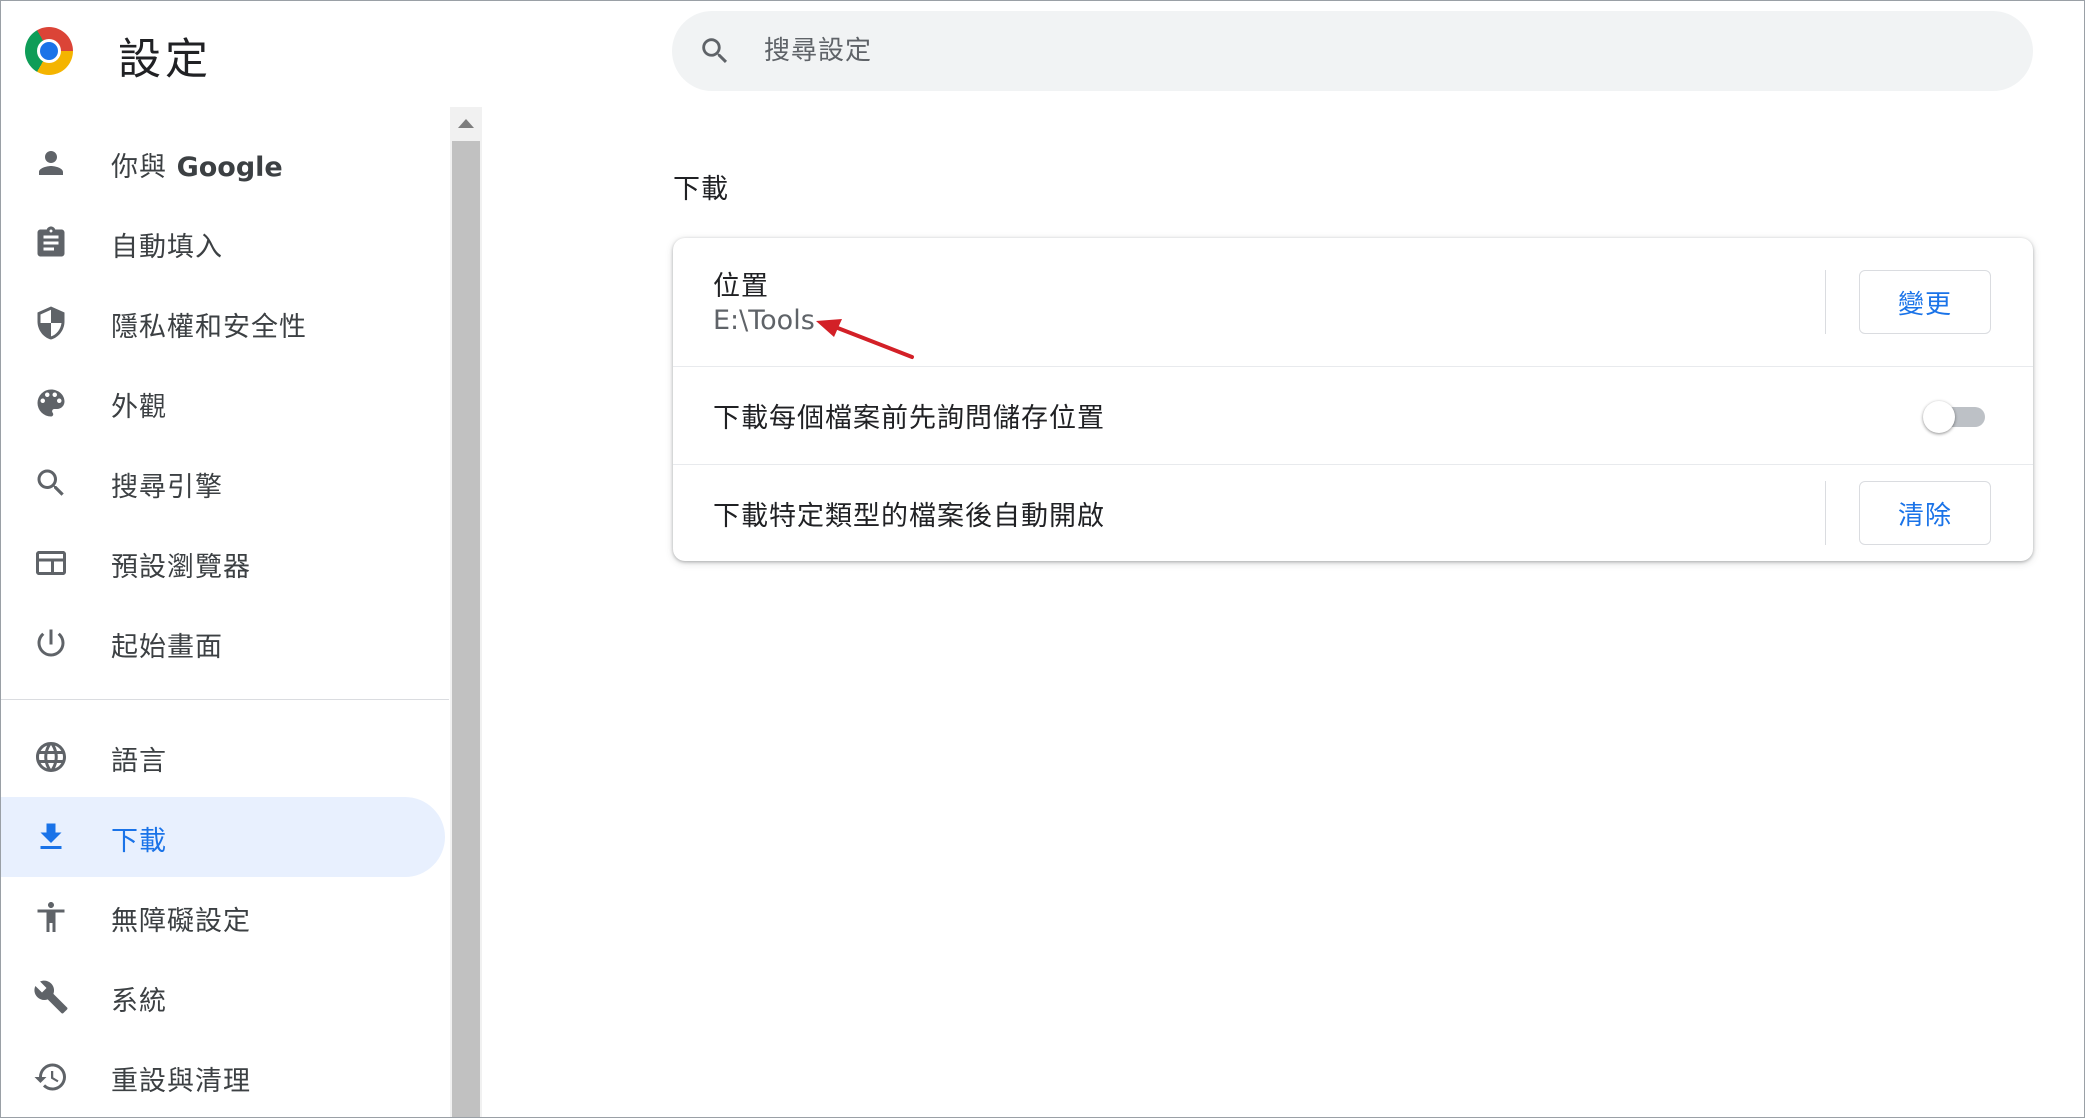 The image size is (2085, 1118). Describe the element at coordinates (1925, 513) in the screenshot. I see `clear-auto-open-button: 清除` at that location.